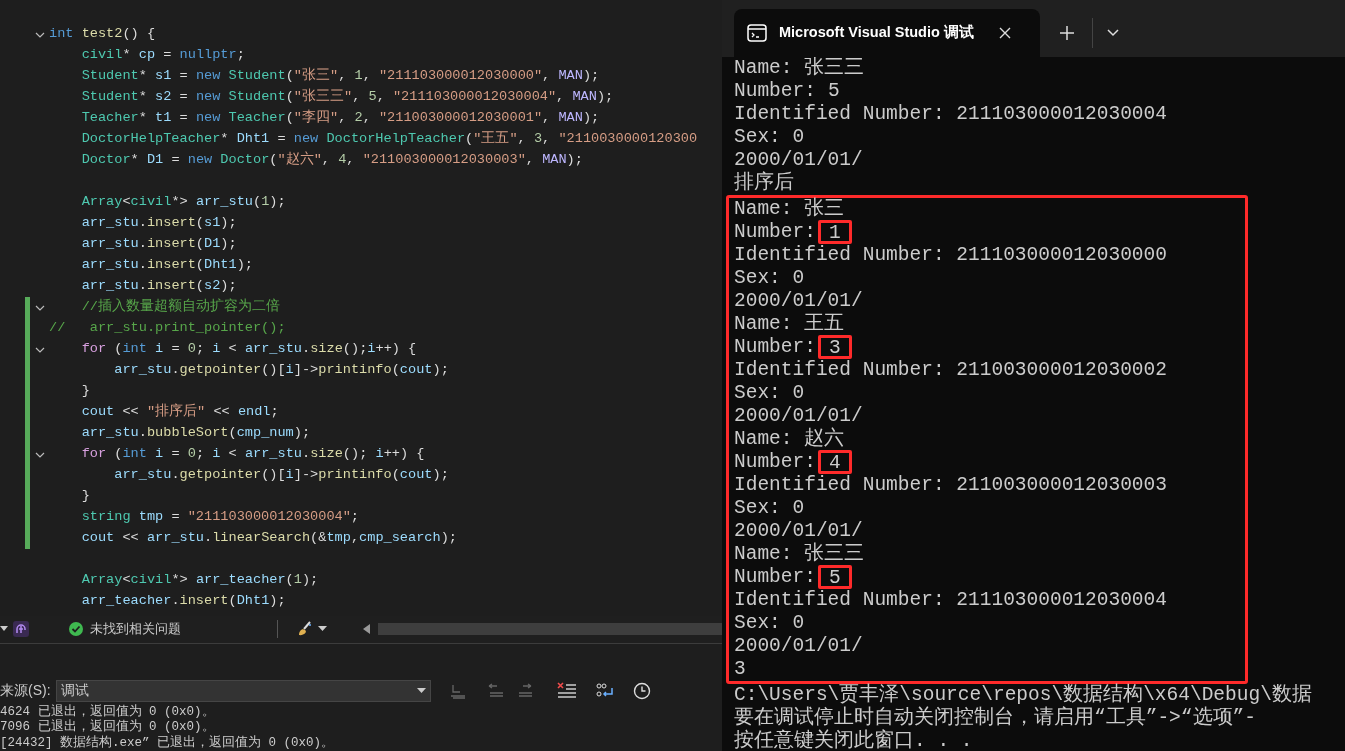  What do you see at coordinates (1067, 32) in the screenshot?
I see `new-tab-icon` at bounding box center [1067, 32].